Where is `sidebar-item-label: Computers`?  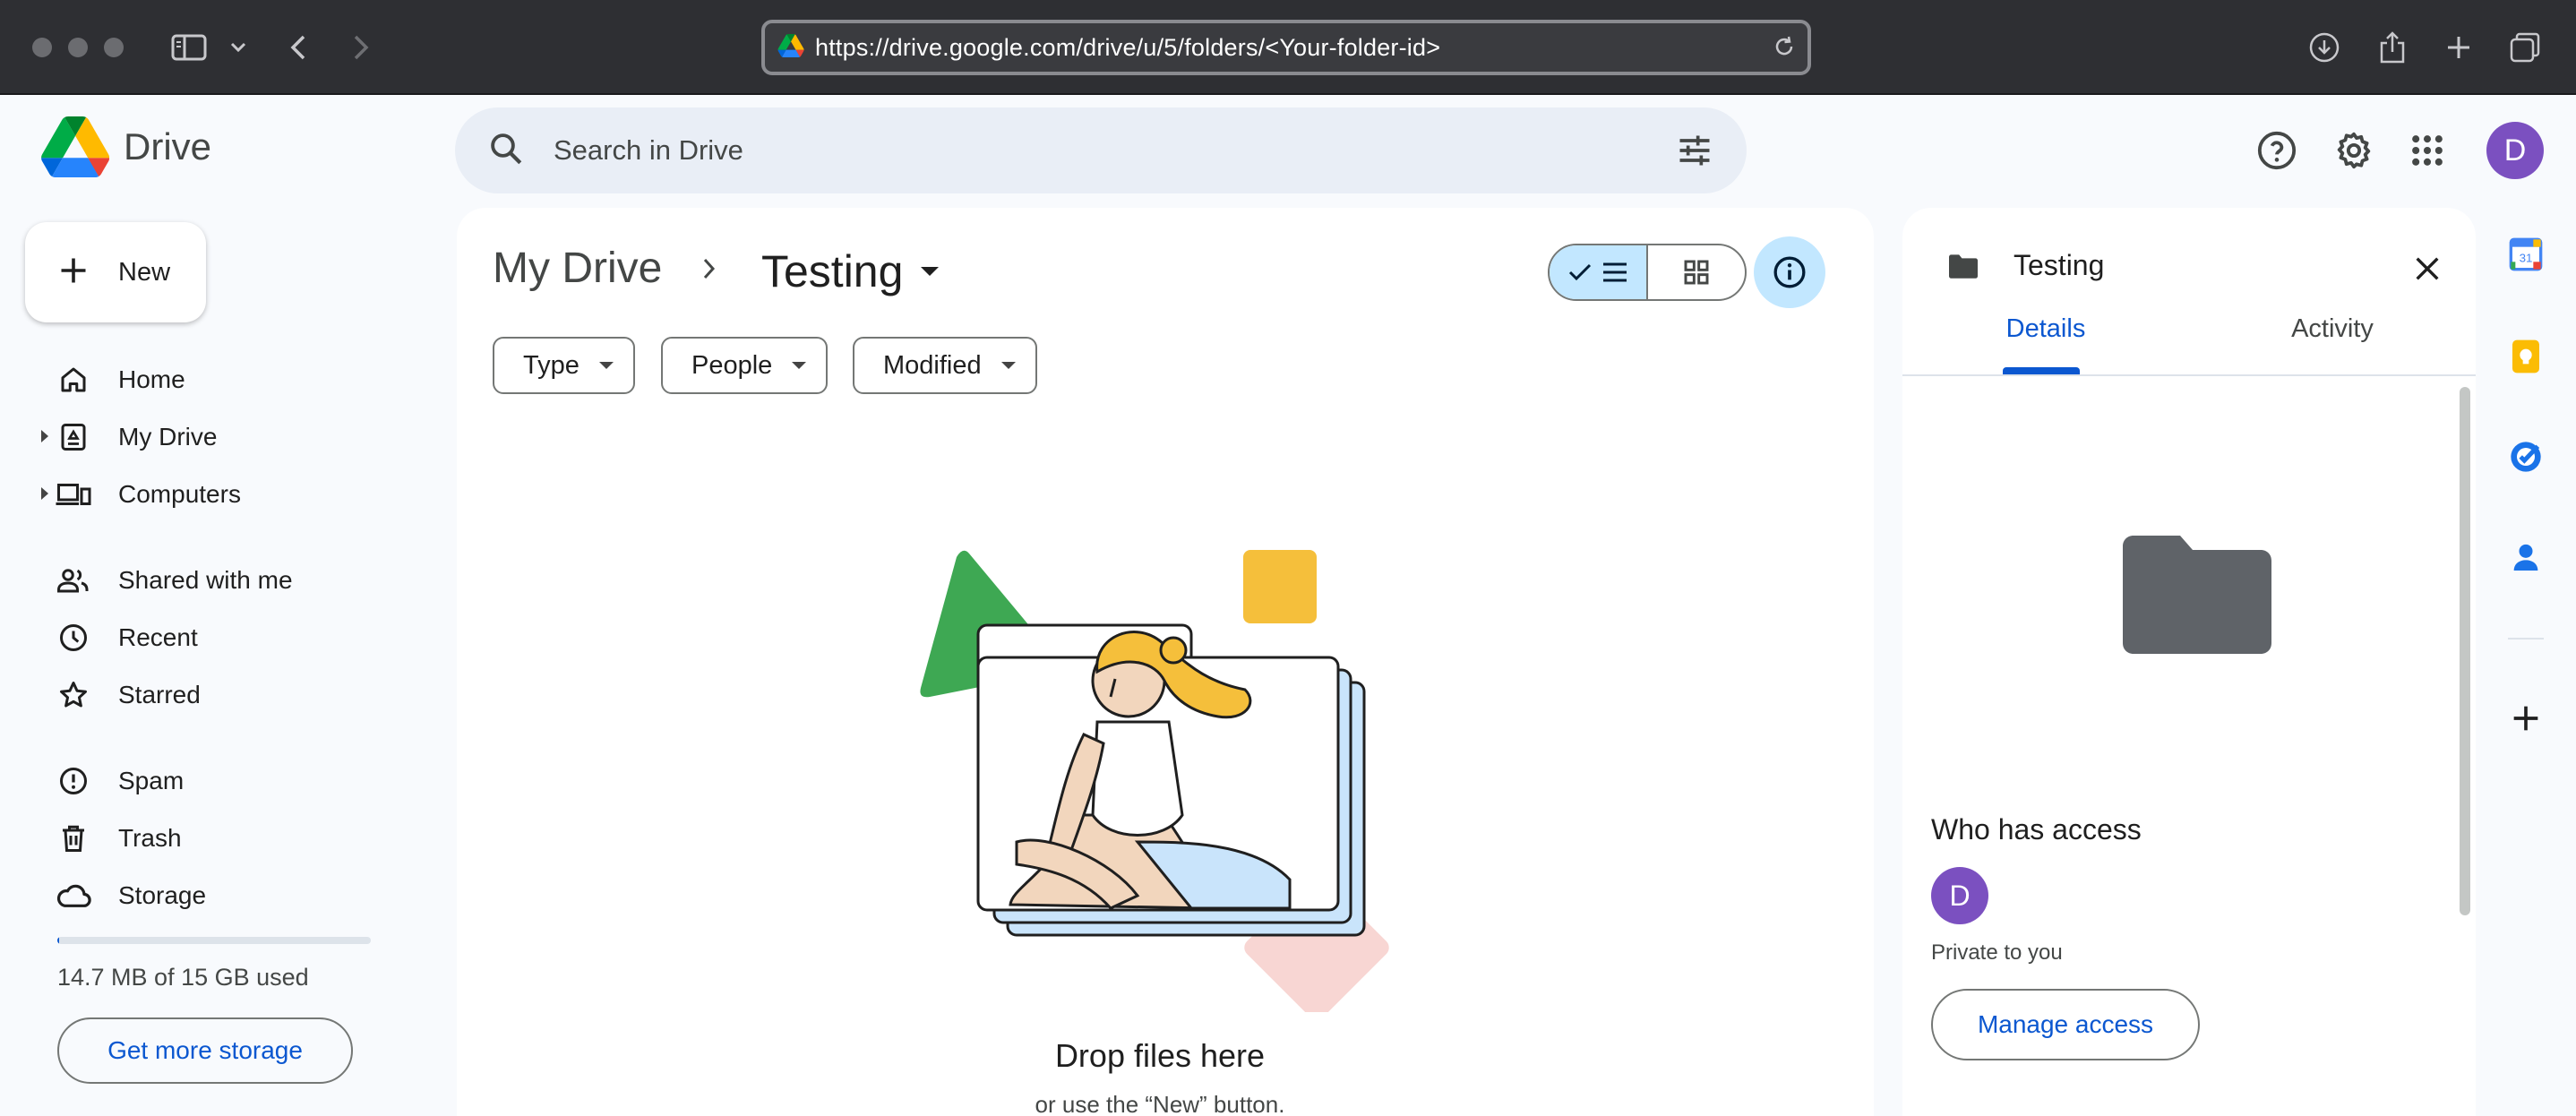 sidebar-item-label: Computers is located at coordinates (179, 494).